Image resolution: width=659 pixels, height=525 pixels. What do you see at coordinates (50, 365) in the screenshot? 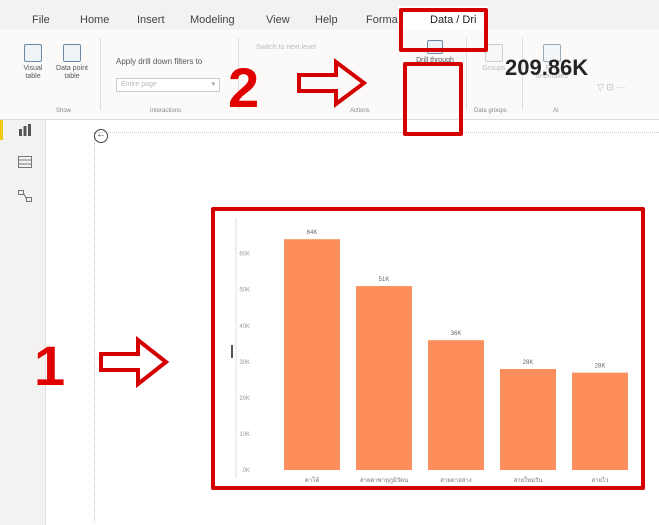
I see `step-1-label: 1` at bounding box center [50, 365].